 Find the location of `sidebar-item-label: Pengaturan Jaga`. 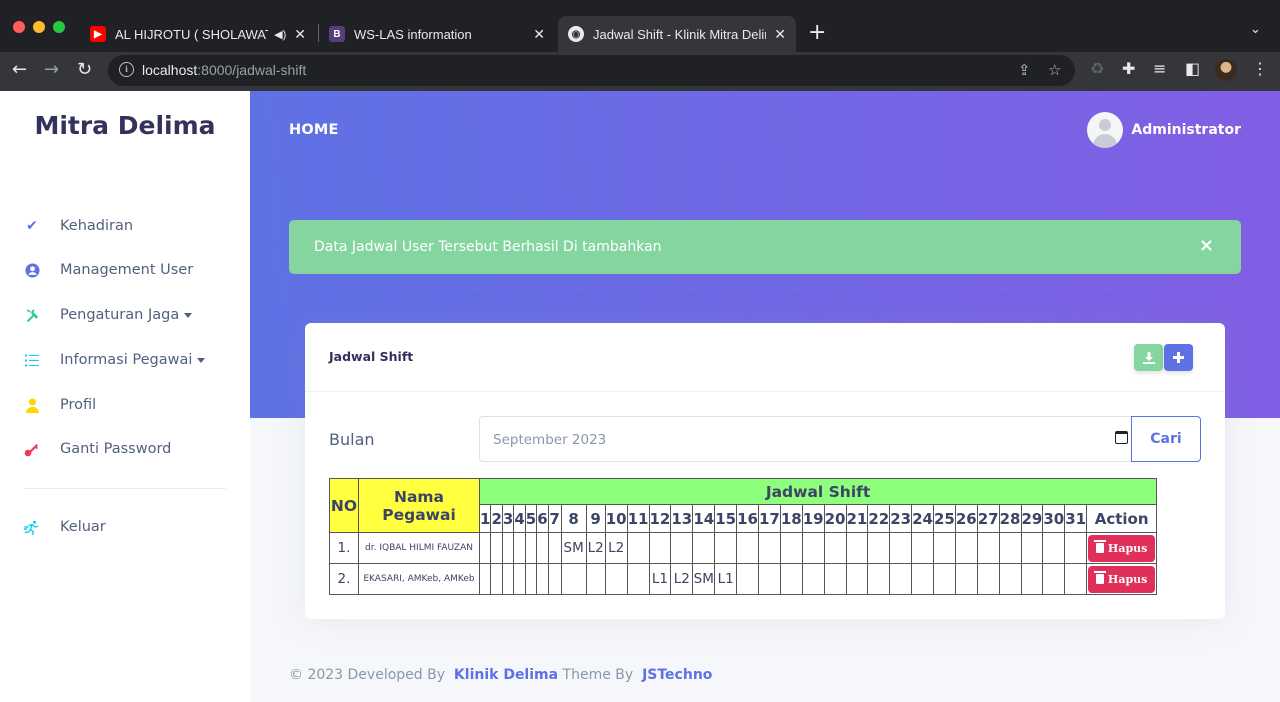

sidebar-item-label: Pengaturan Jaga is located at coordinates (120, 315).